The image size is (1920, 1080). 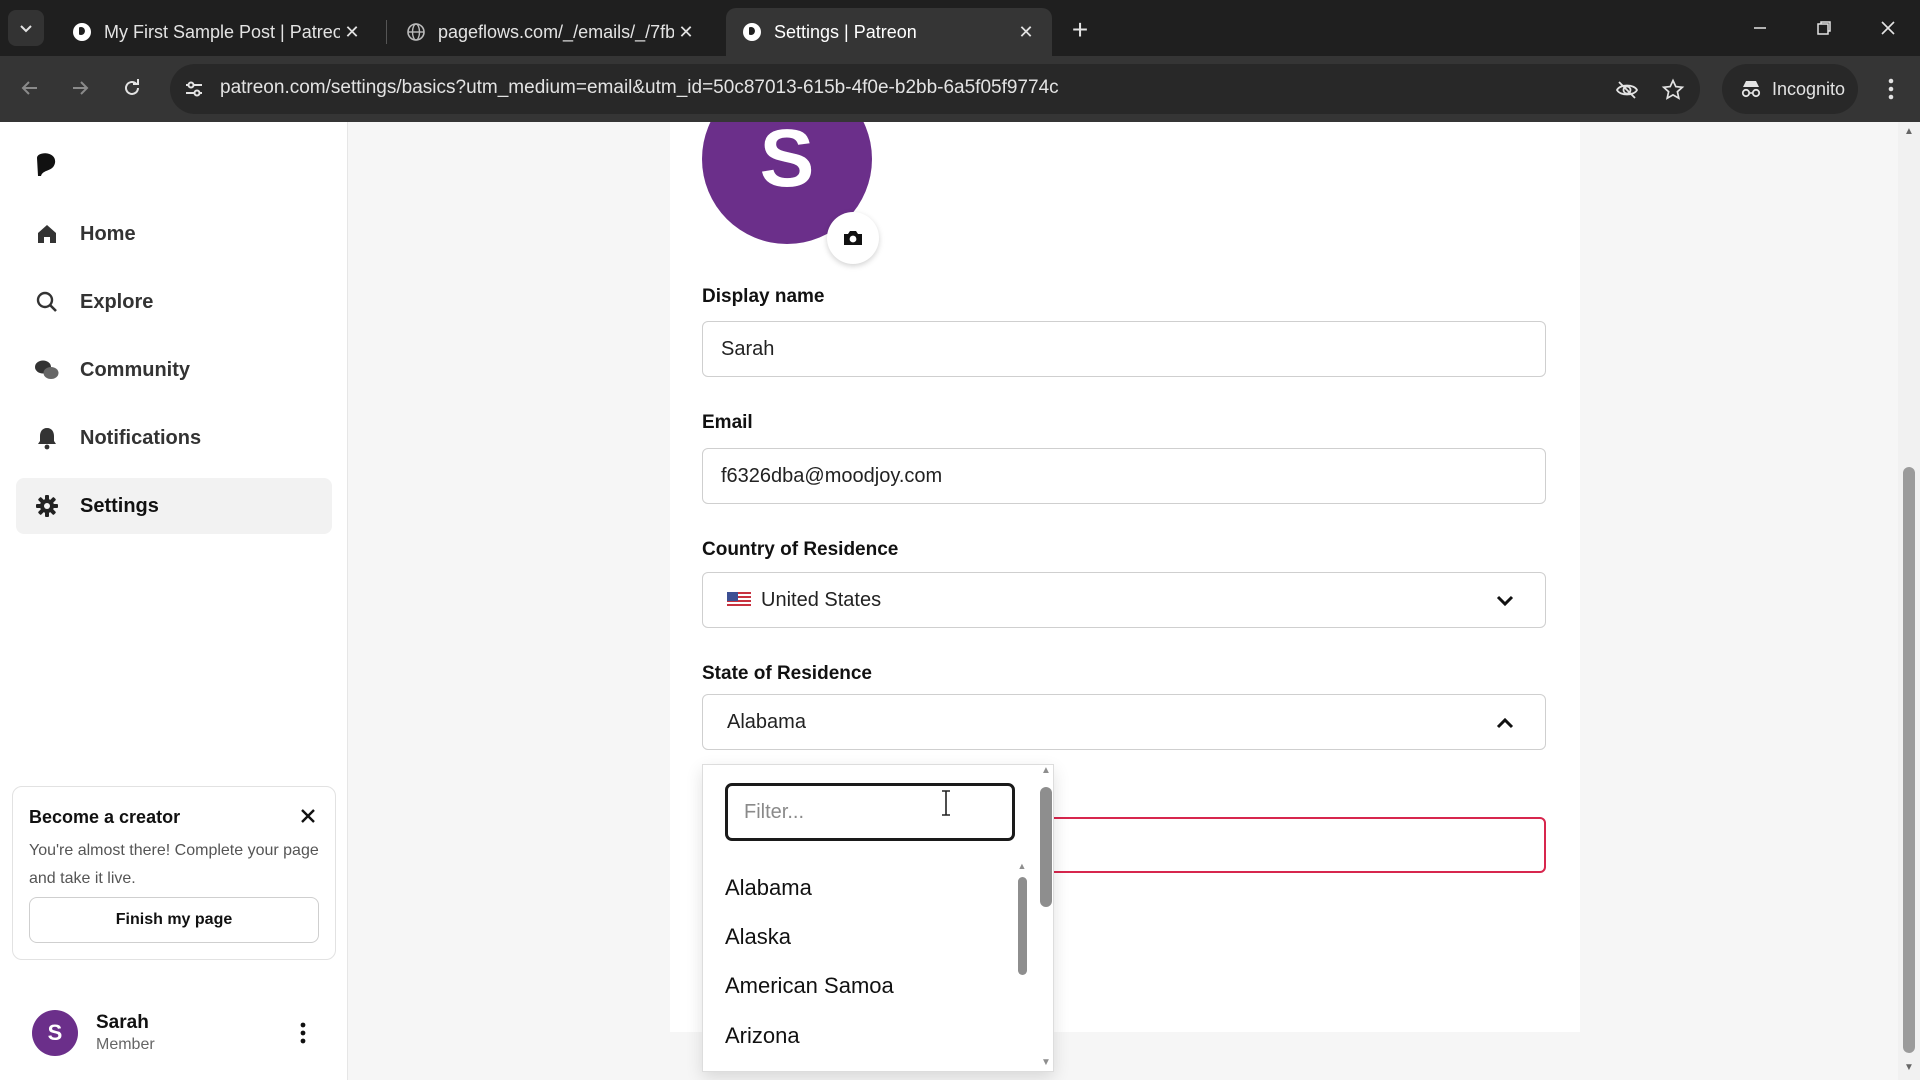 What do you see at coordinates (809, 986) in the screenshot?
I see `dropdown-option-american-samoa: American Samoa` at bounding box center [809, 986].